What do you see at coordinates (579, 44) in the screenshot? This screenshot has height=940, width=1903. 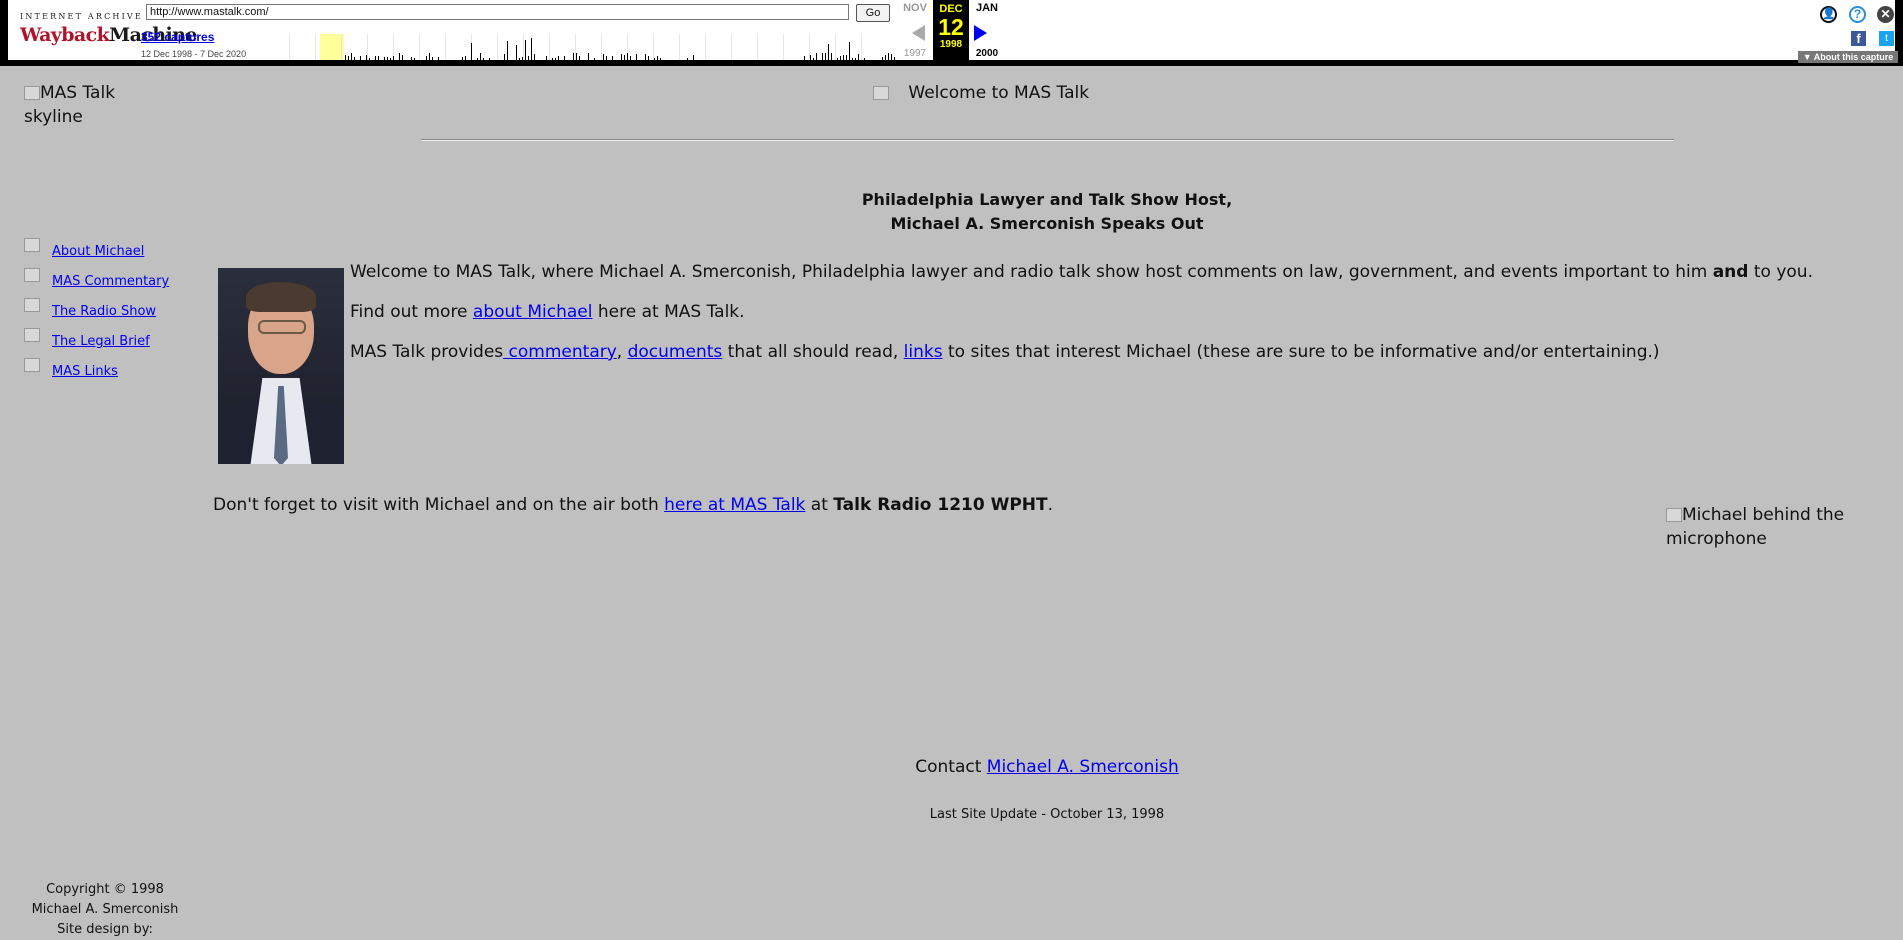 I see `capture-sparkline` at bounding box center [579, 44].